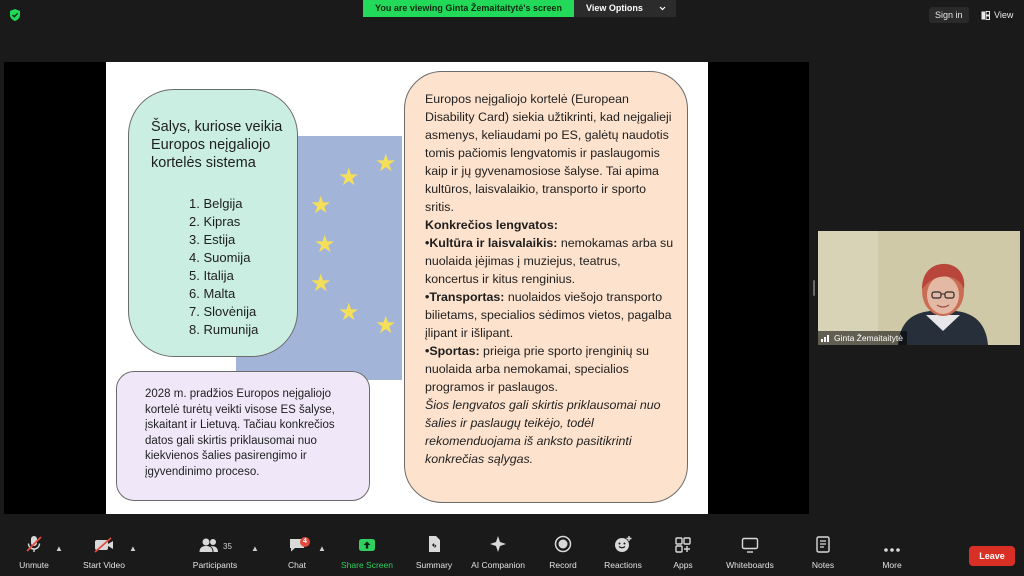 This screenshot has height=576, width=1024. Describe the element at coordinates (211, 275) in the screenshot. I see `country-item: 5. Italija` at that location.